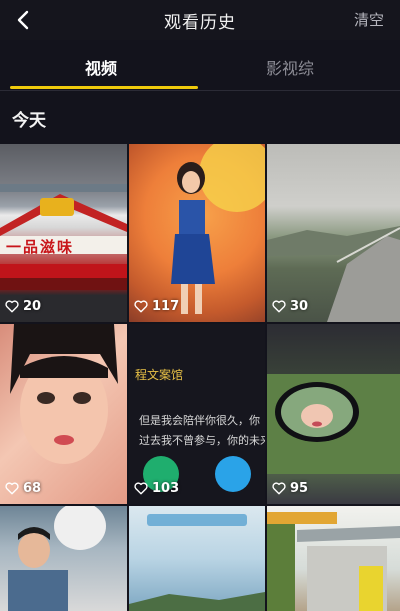  Describe the element at coordinates (57, 558) in the screenshot. I see `person-image` at that location.